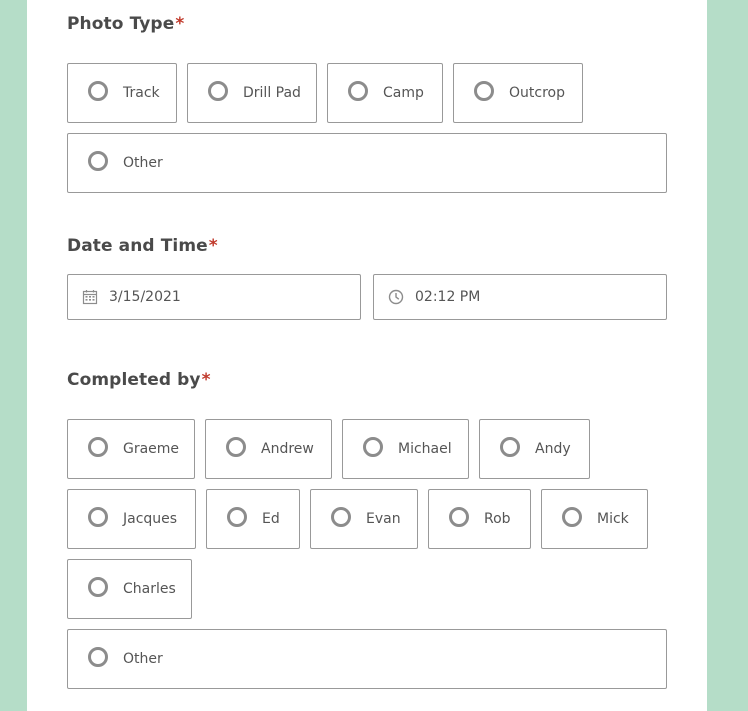 The width and height of the screenshot is (748, 711). What do you see at coordinates (613, 519) in the screenshot?
I see `option-label: Mick` at bounding box center [613, 519].